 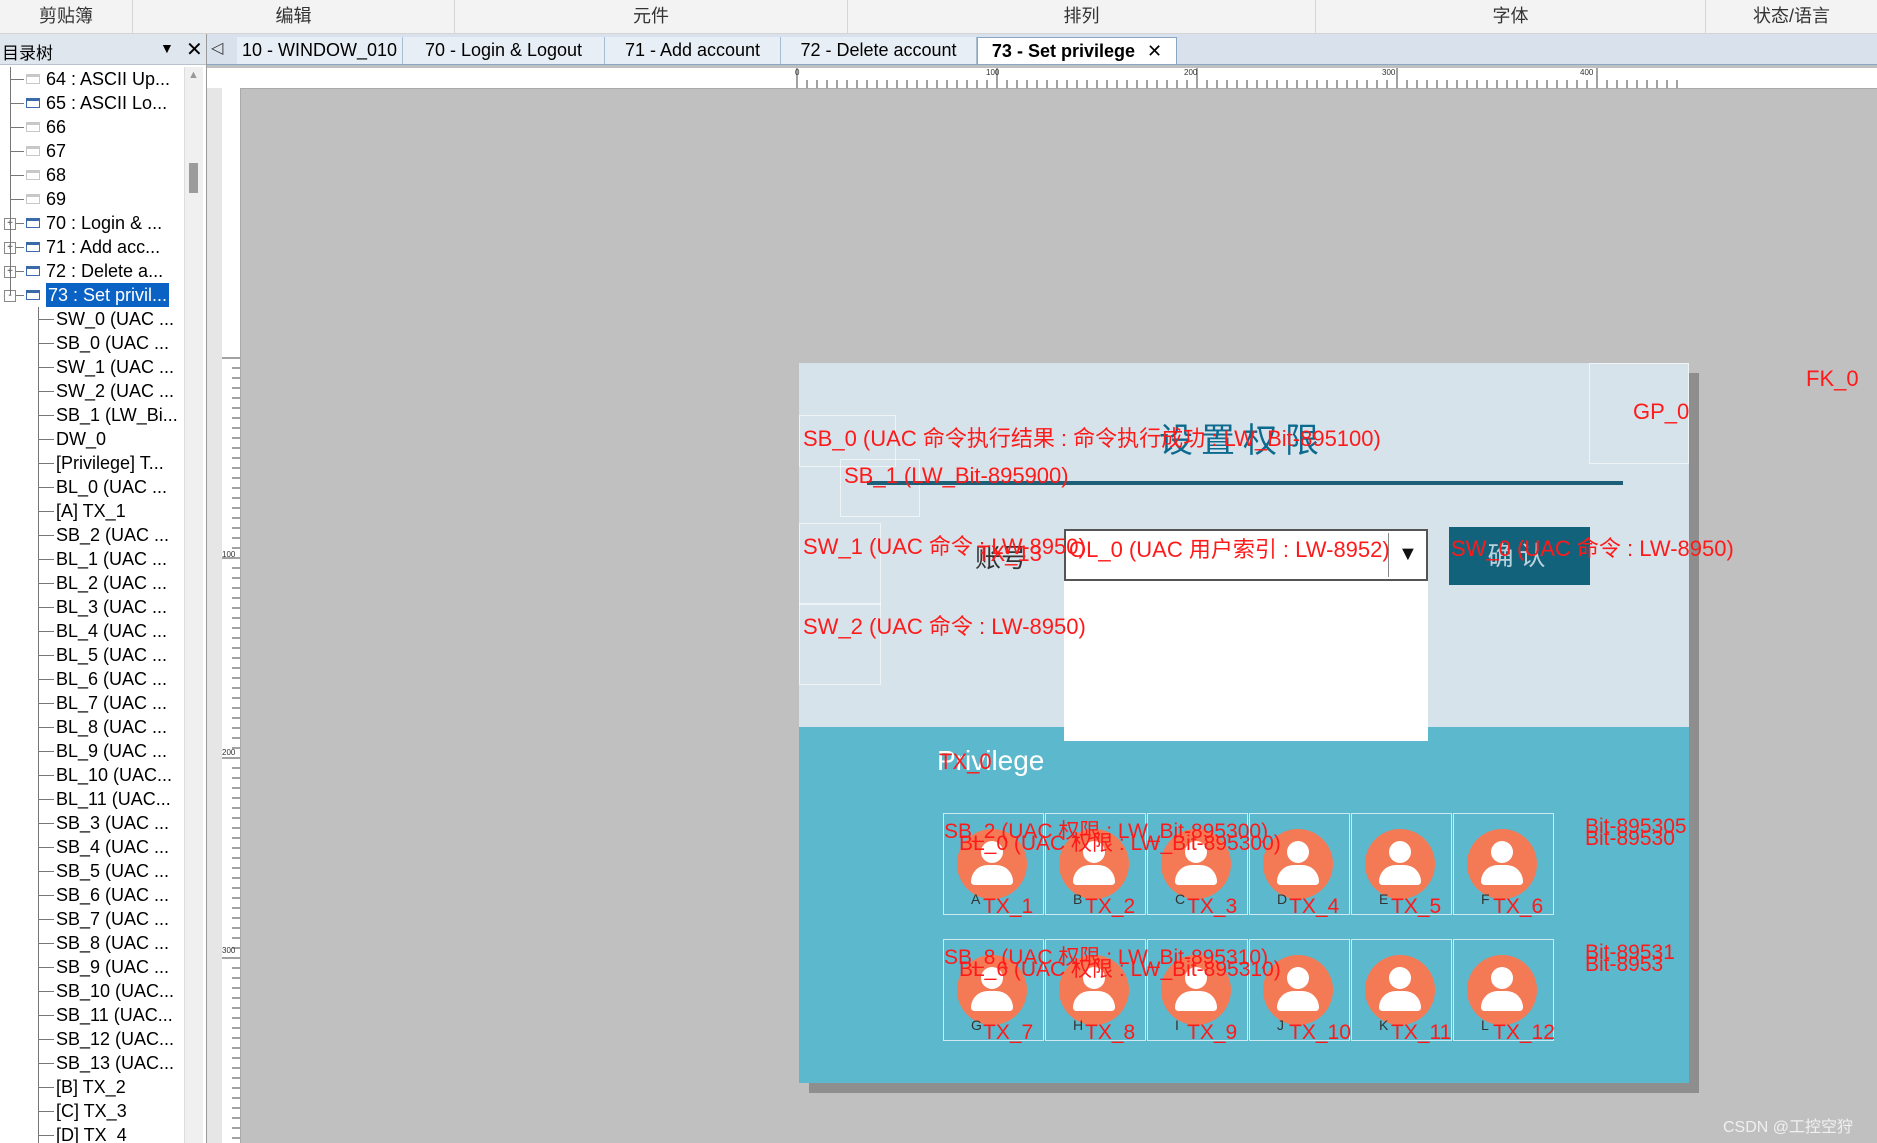 I want to click on privilege-cell: F, so click(x=1503, y=864).